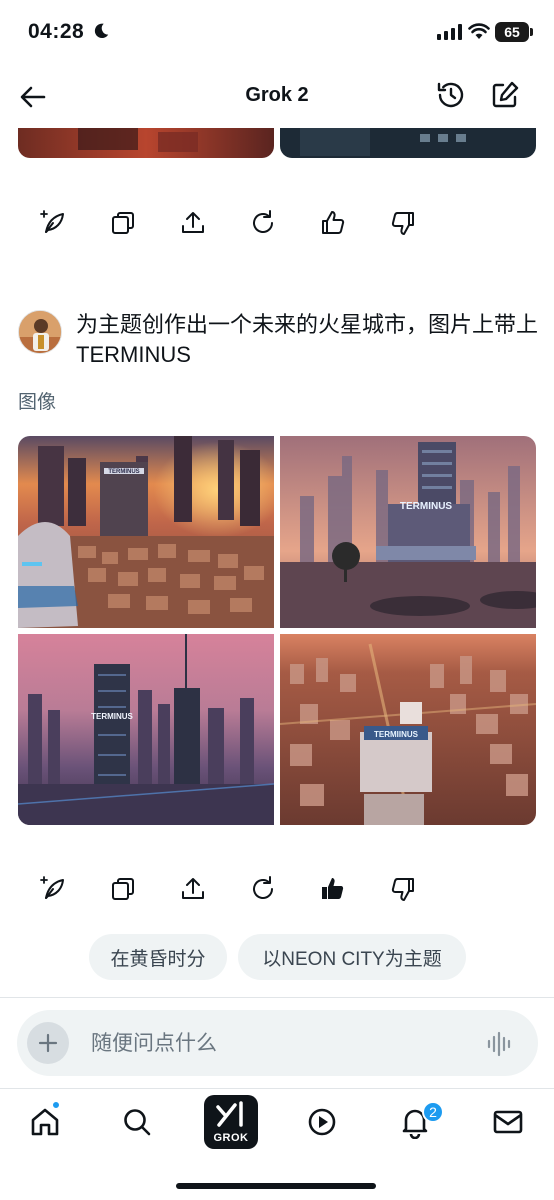  What do you see at coordinates (146, 532) in the screenshot?
I see `generated-image-1: TERMINUS` at bounding box center [146, 532].